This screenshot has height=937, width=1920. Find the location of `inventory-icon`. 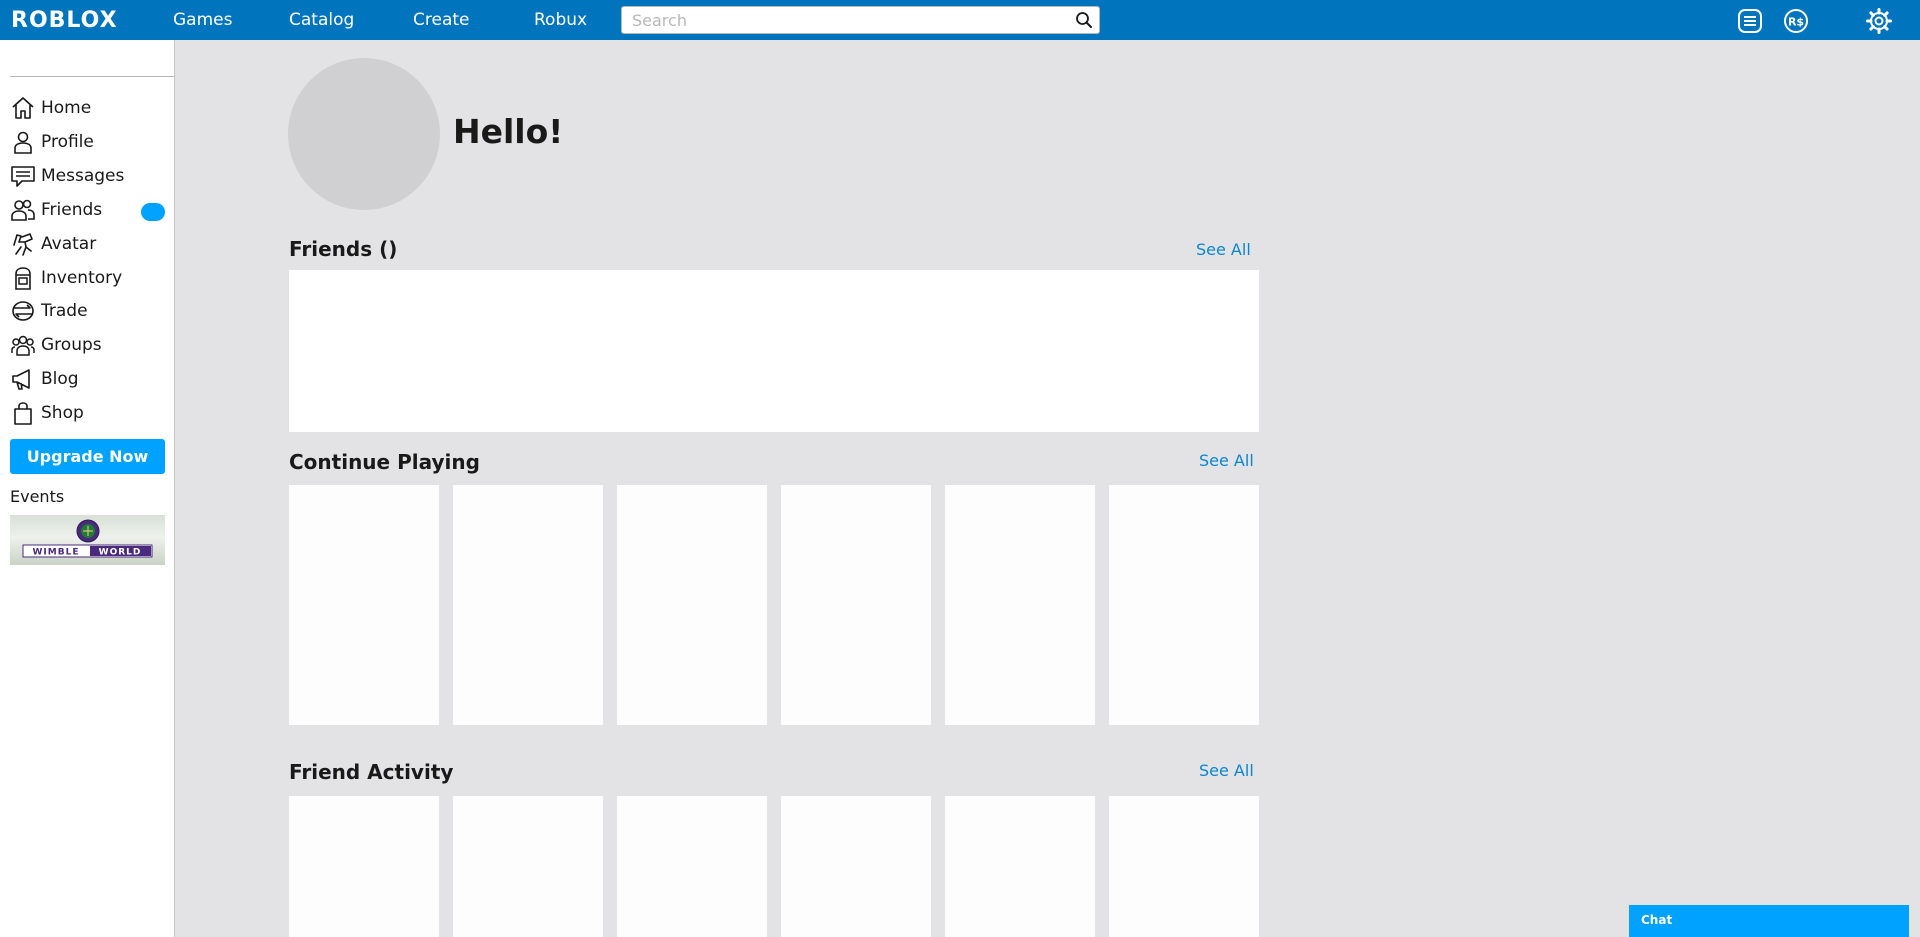

inventory-icon is located at coordinates (23, 278).